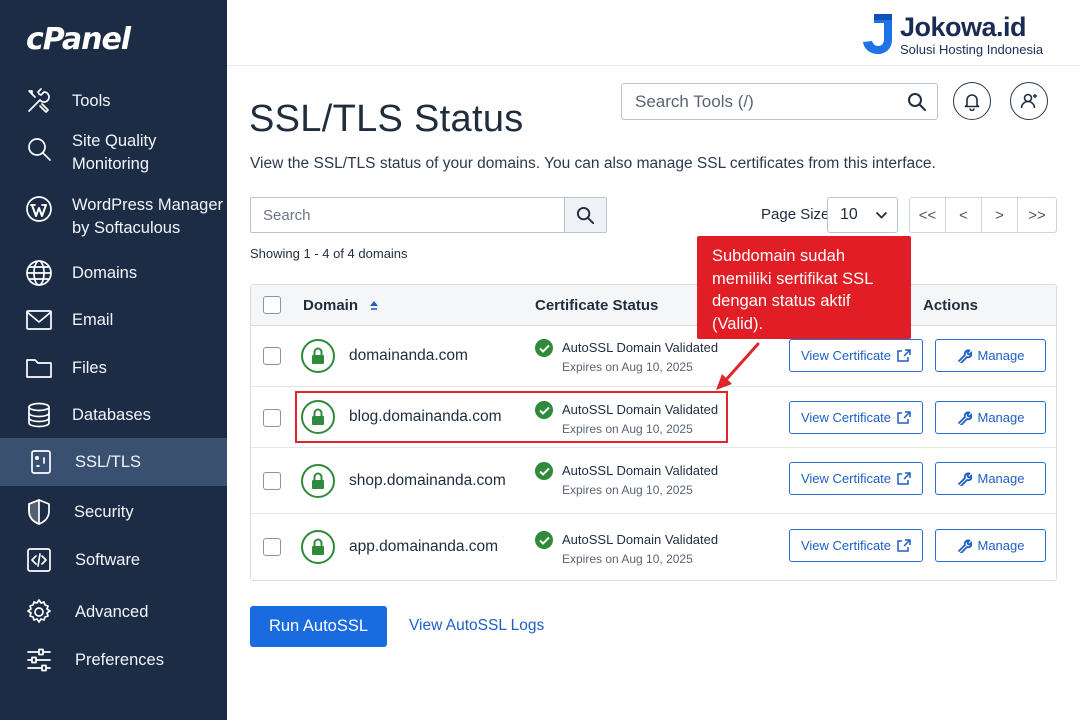  Describe the element at coordinates (91, 100) in the screenshot. I see `sidebar-item-label: Tools` at that location.